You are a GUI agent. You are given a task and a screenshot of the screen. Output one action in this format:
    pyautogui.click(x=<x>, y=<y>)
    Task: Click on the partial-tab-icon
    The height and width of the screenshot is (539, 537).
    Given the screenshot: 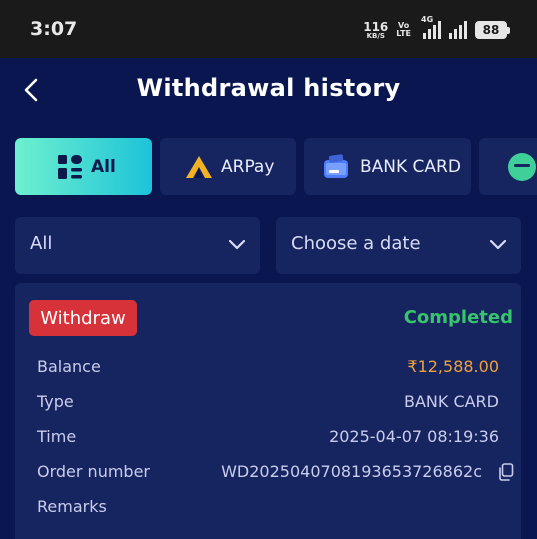 What is the action you would take?
    pyautogui.click(x=522, y=166)
    